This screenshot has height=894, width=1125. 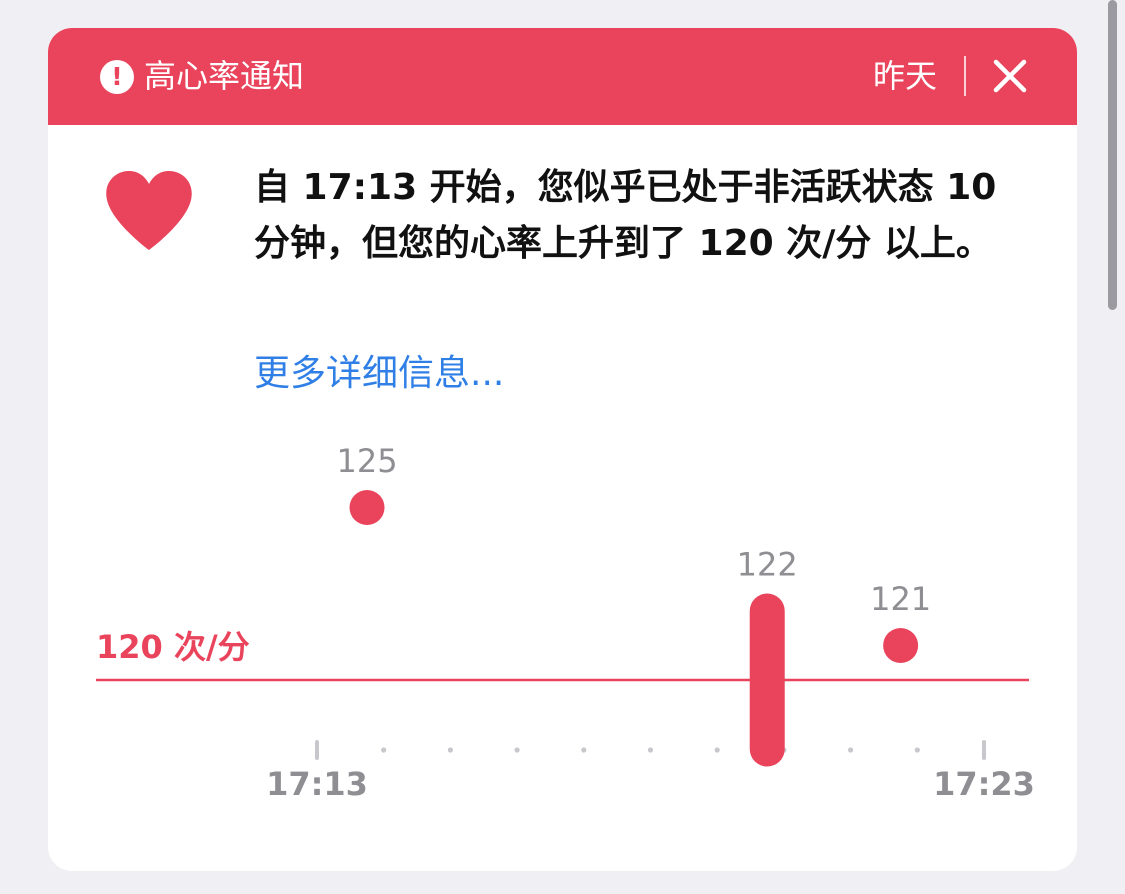 I want to click on notification-header: ! 高心率通知 昨天, so click(x=562, y=76).